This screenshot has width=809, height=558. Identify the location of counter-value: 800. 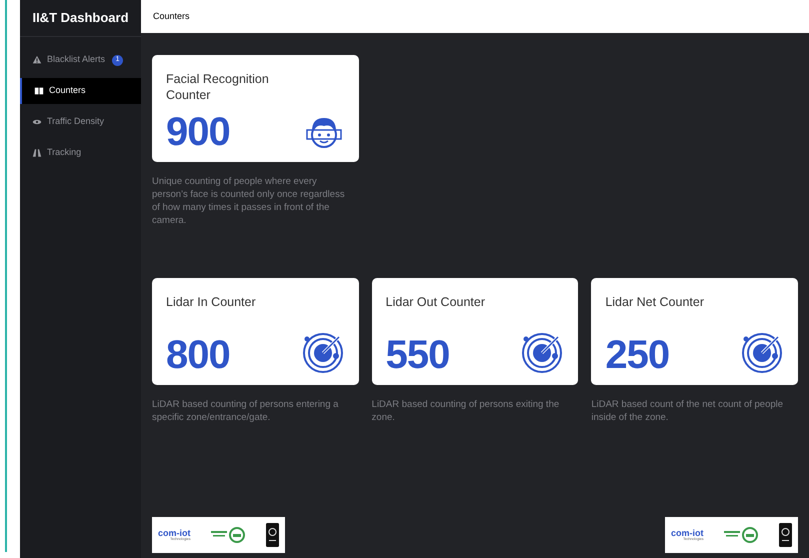
(198, 355).